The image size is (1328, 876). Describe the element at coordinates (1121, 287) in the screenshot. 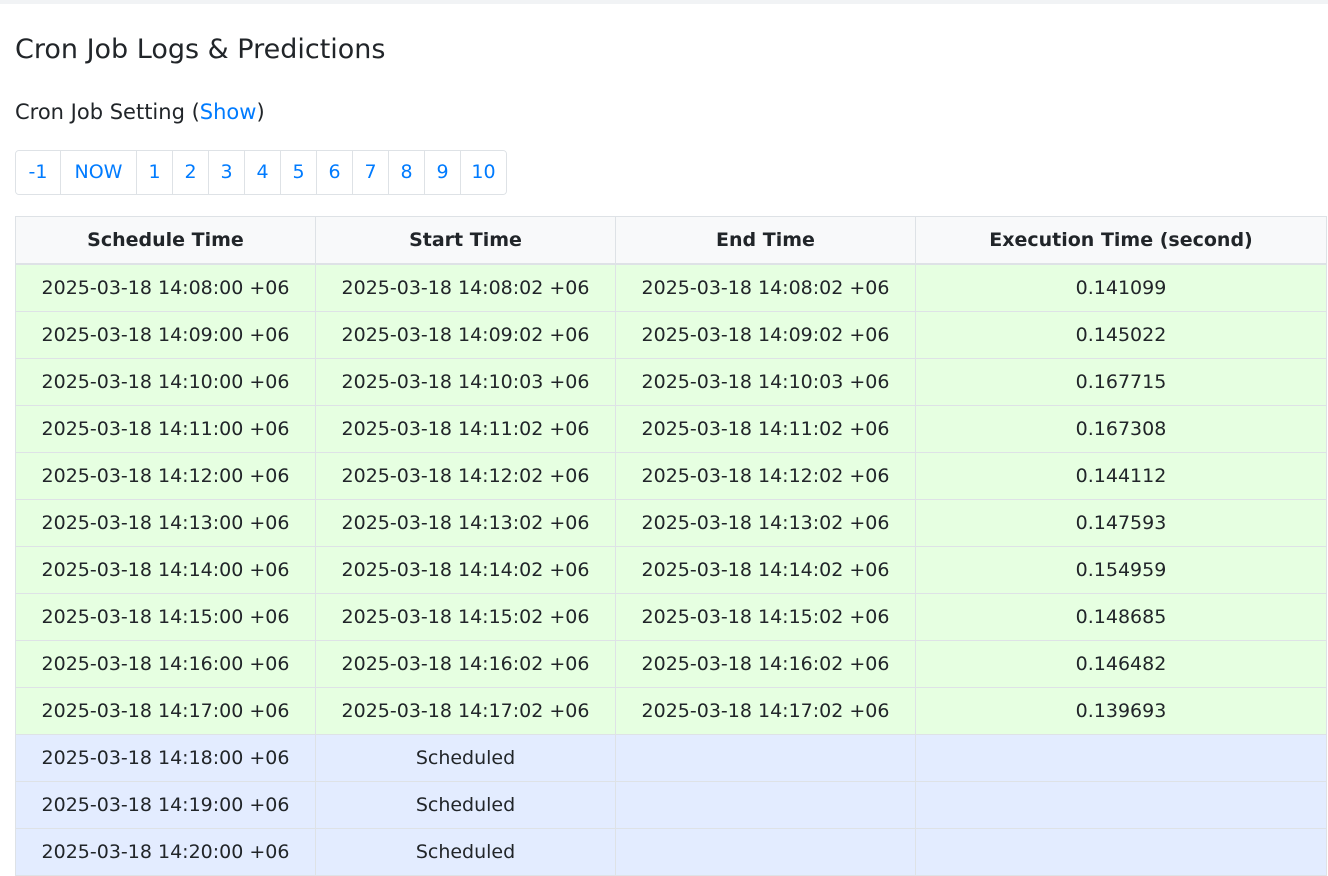

I see `execution-time-cell: 0.141099` at that location.